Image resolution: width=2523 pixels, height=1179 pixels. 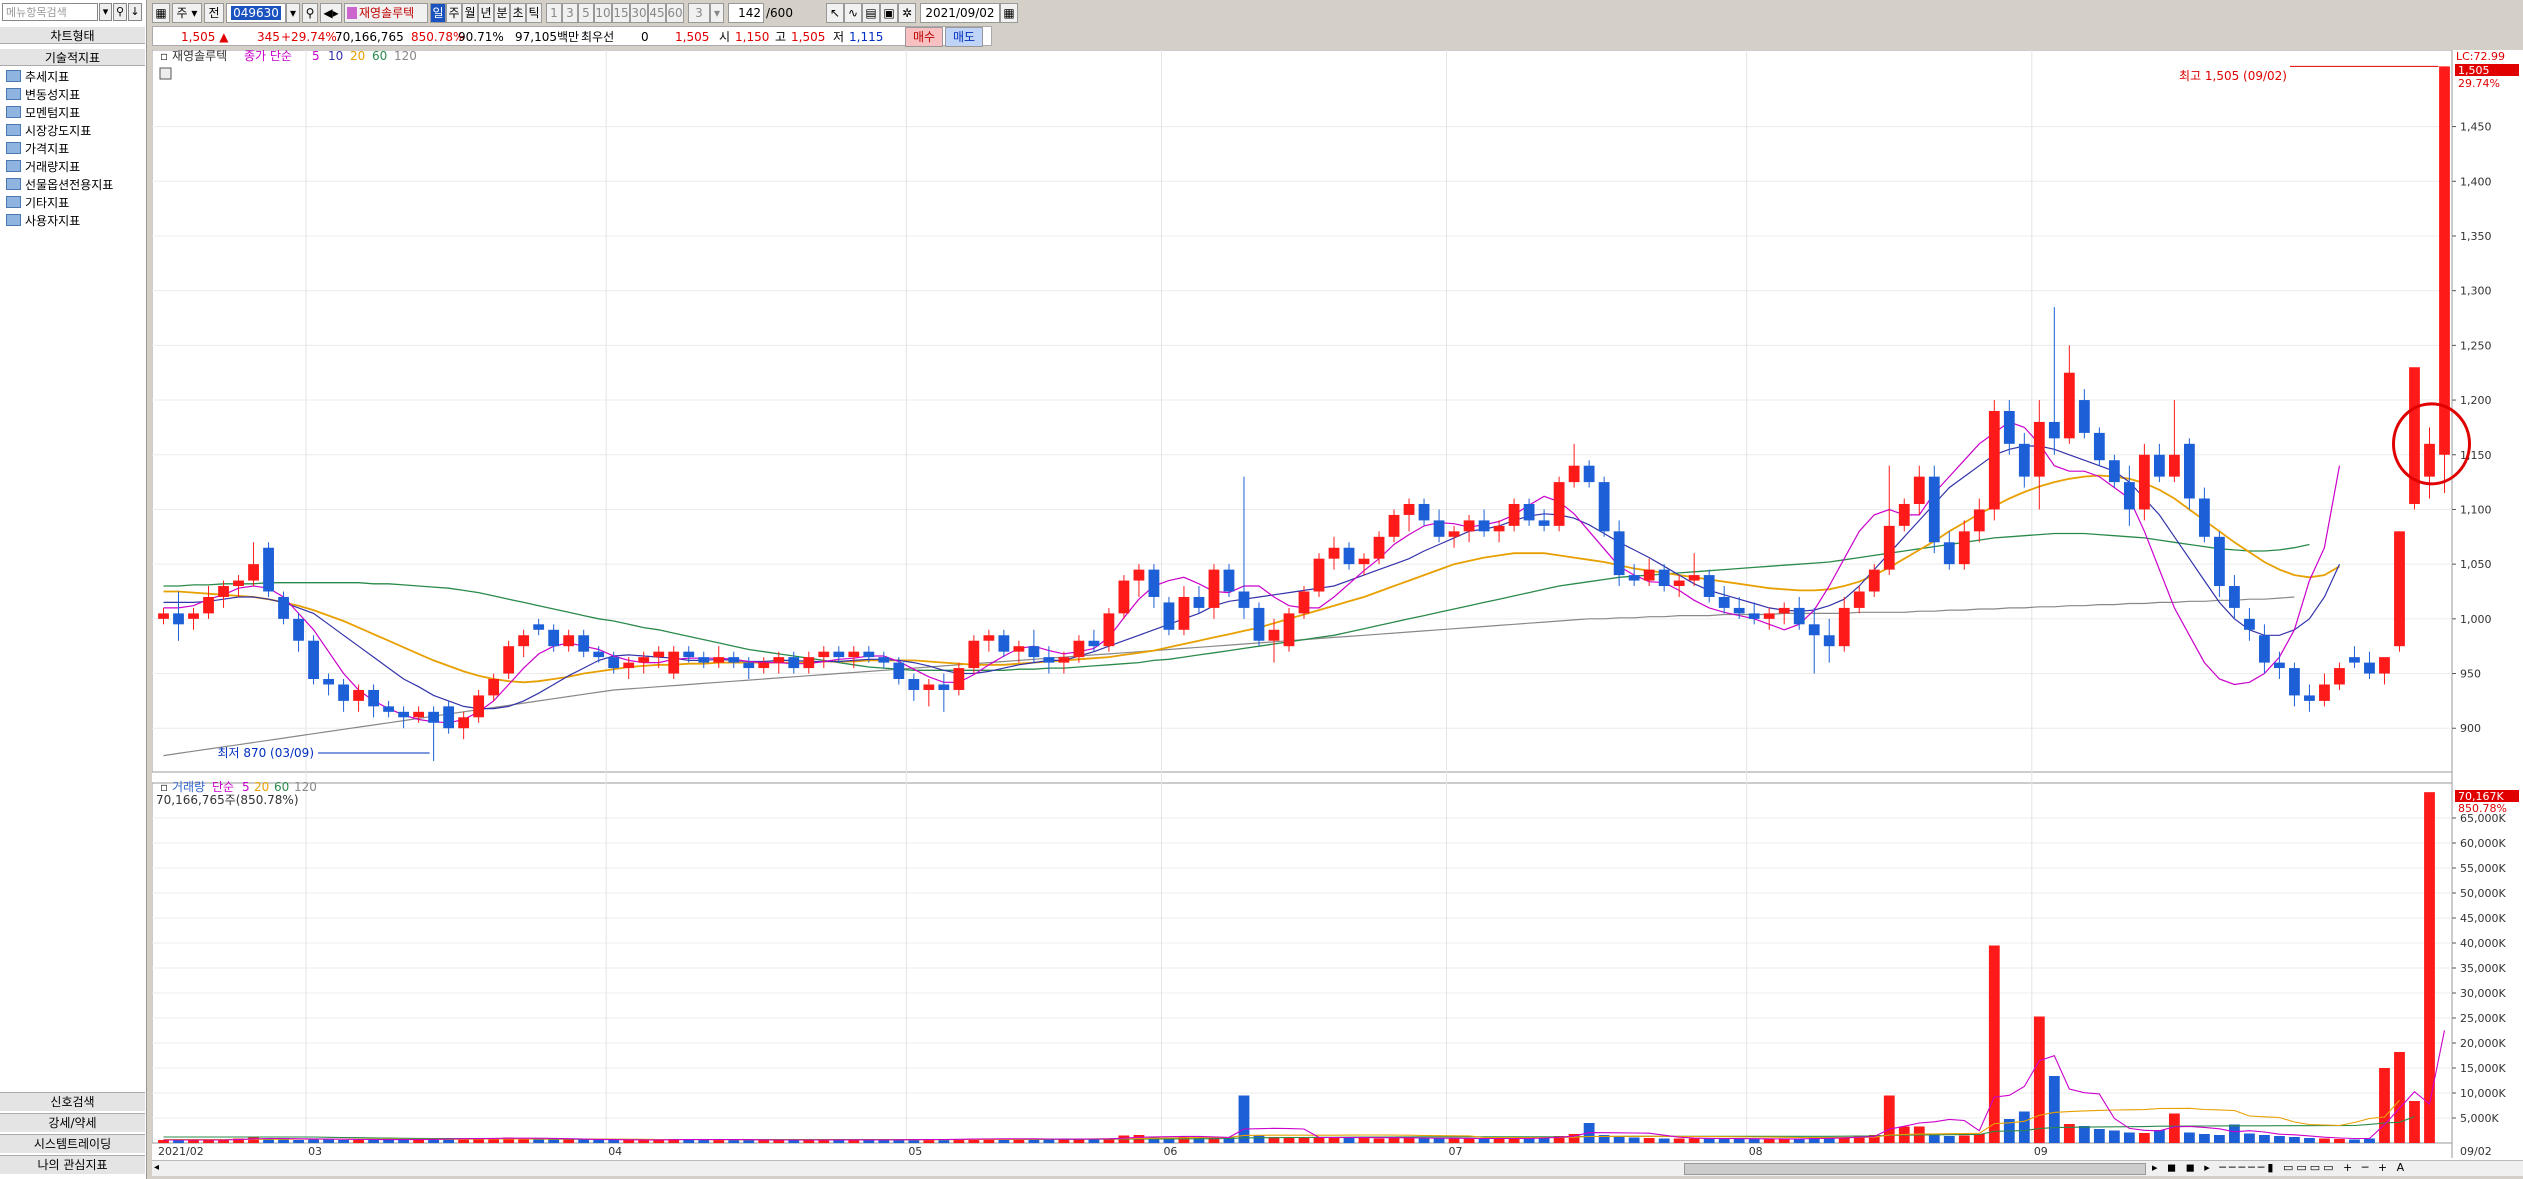 I want to click on strength-tab: 강세/약세, so click(x=72, y=1122).